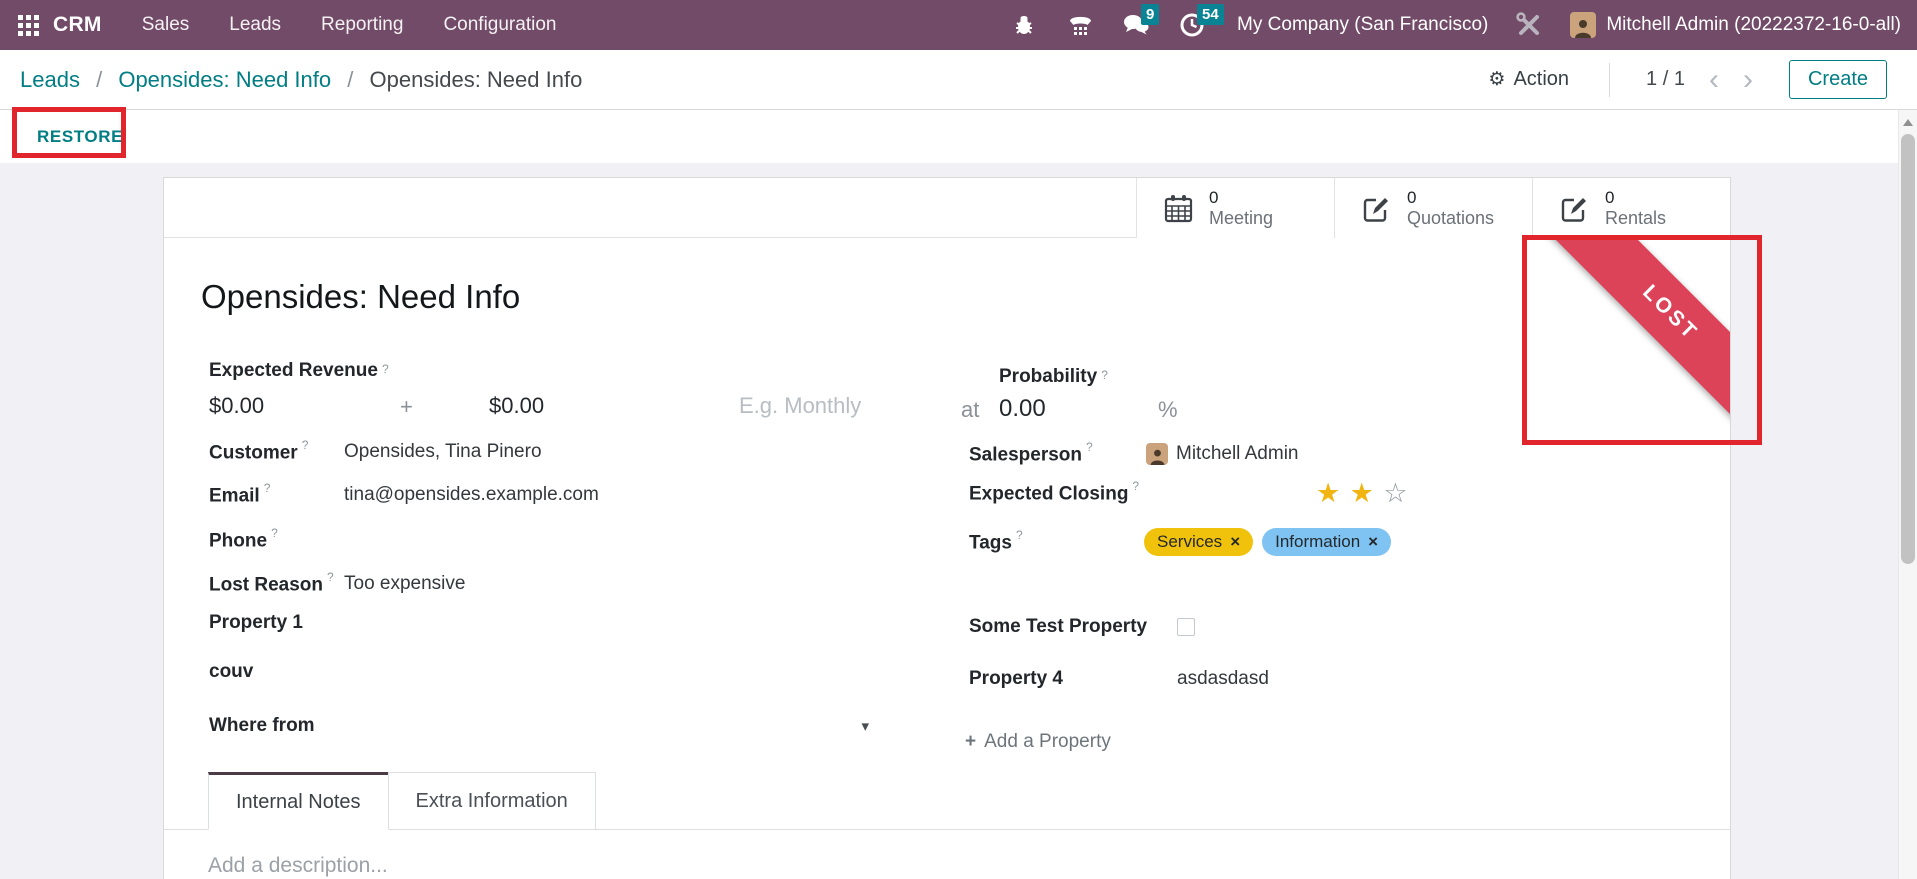 The width and height of the screenshot is (1917, 879). Describe the element at coordinates (1714, 79) in the screenshot. I see `pager-previous-icon: ‹` at that location.